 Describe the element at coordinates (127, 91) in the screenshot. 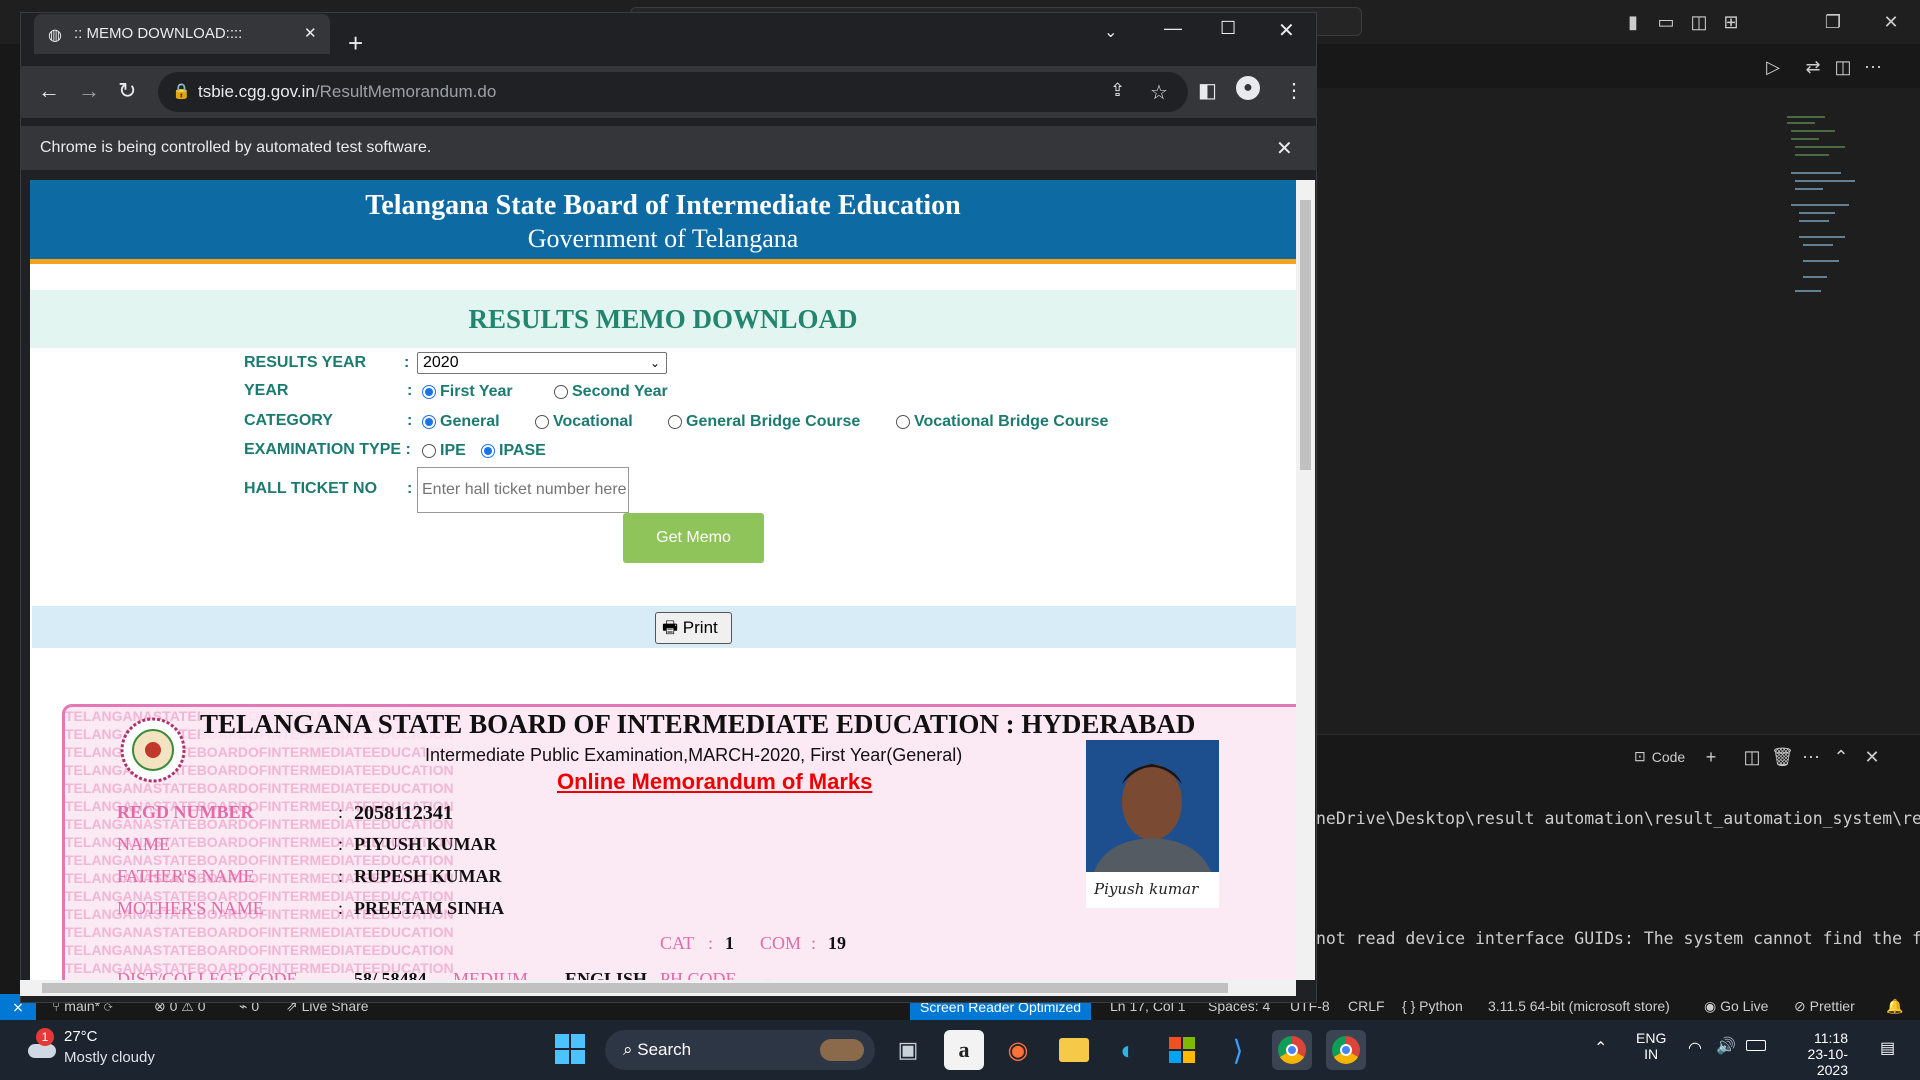

I see `reload-button: ↻` at that location.